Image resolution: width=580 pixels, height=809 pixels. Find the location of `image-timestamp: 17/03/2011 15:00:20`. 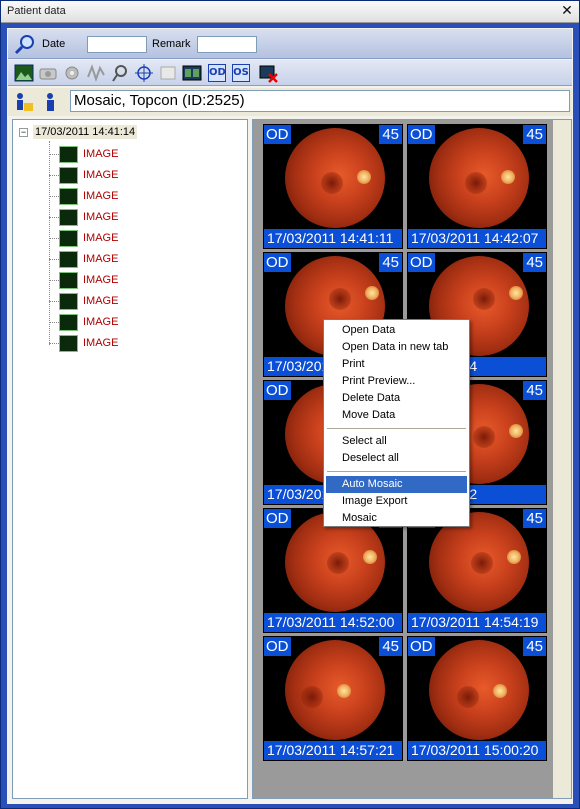

image-timestamp: 17/03/2011 15:00:20 is located at coordinates (477, 750).